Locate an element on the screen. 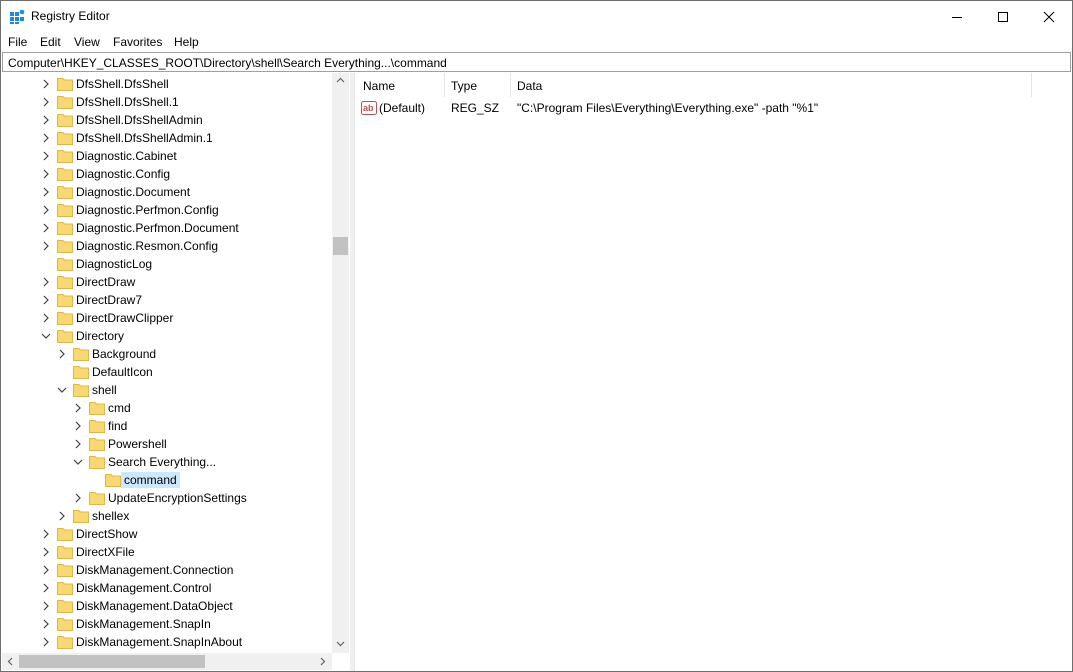  tree-node-label: find is located at coordinates (117, 426).